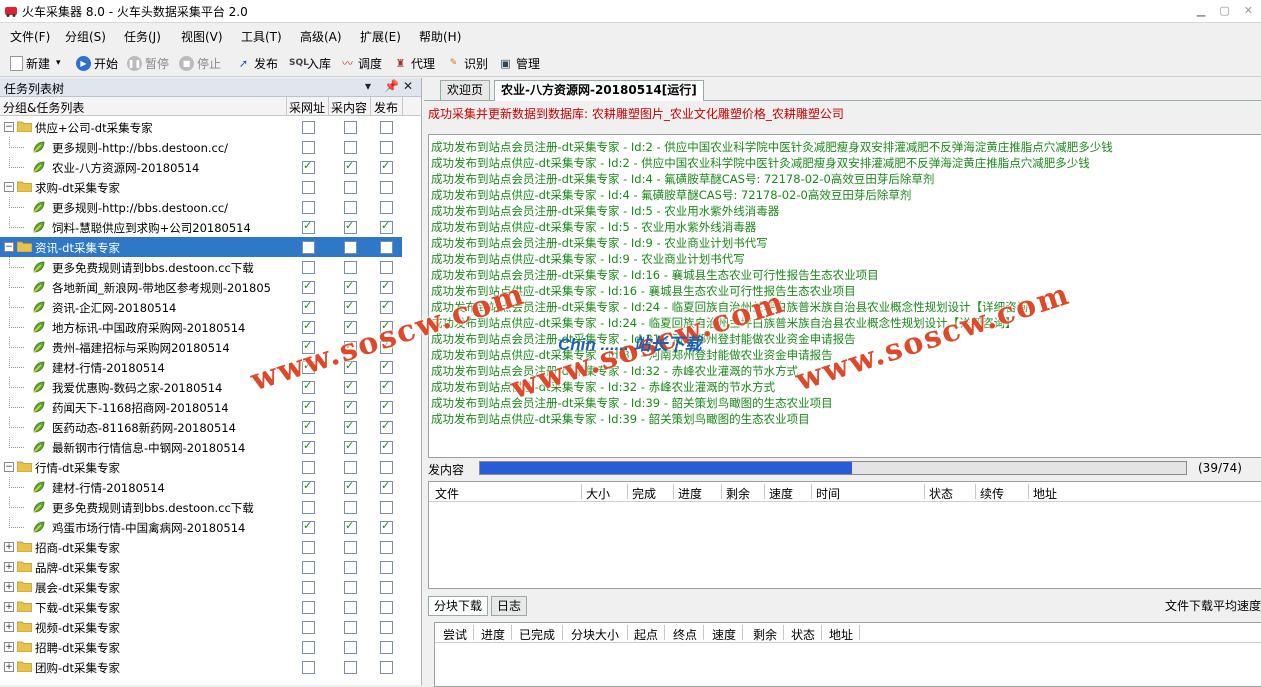 This screenshot has width=1261, height=687. I want to click on file-column-header: 剩余, so click(738, 493).